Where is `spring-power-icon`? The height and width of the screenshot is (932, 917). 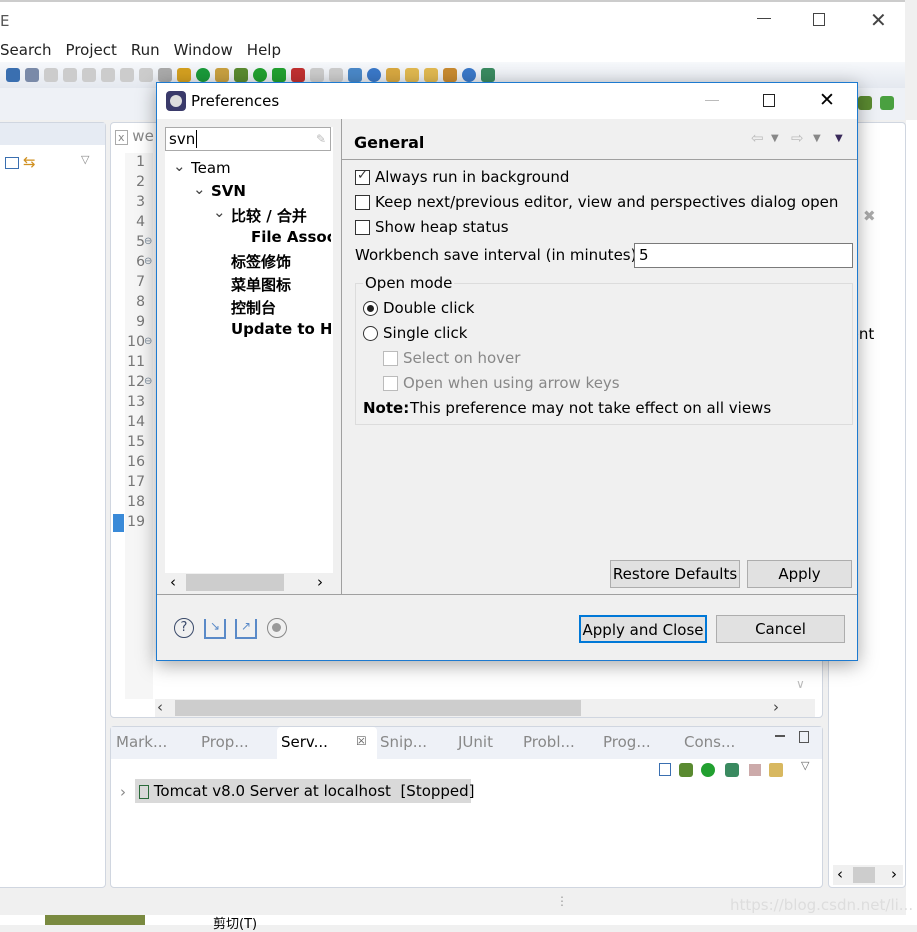 spring-power-icon is located at coordinates (203, 75).